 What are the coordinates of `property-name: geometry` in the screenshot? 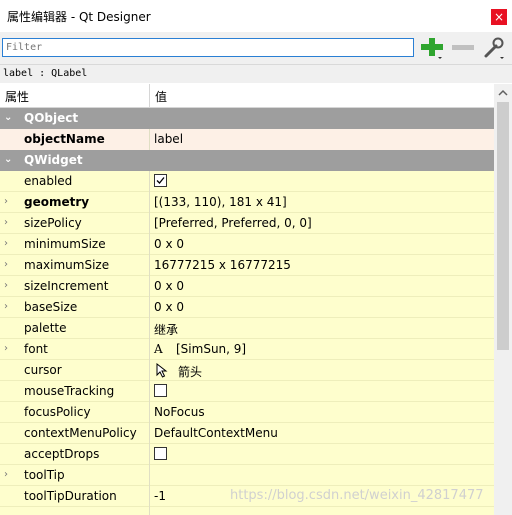 It's located at (57, 202).